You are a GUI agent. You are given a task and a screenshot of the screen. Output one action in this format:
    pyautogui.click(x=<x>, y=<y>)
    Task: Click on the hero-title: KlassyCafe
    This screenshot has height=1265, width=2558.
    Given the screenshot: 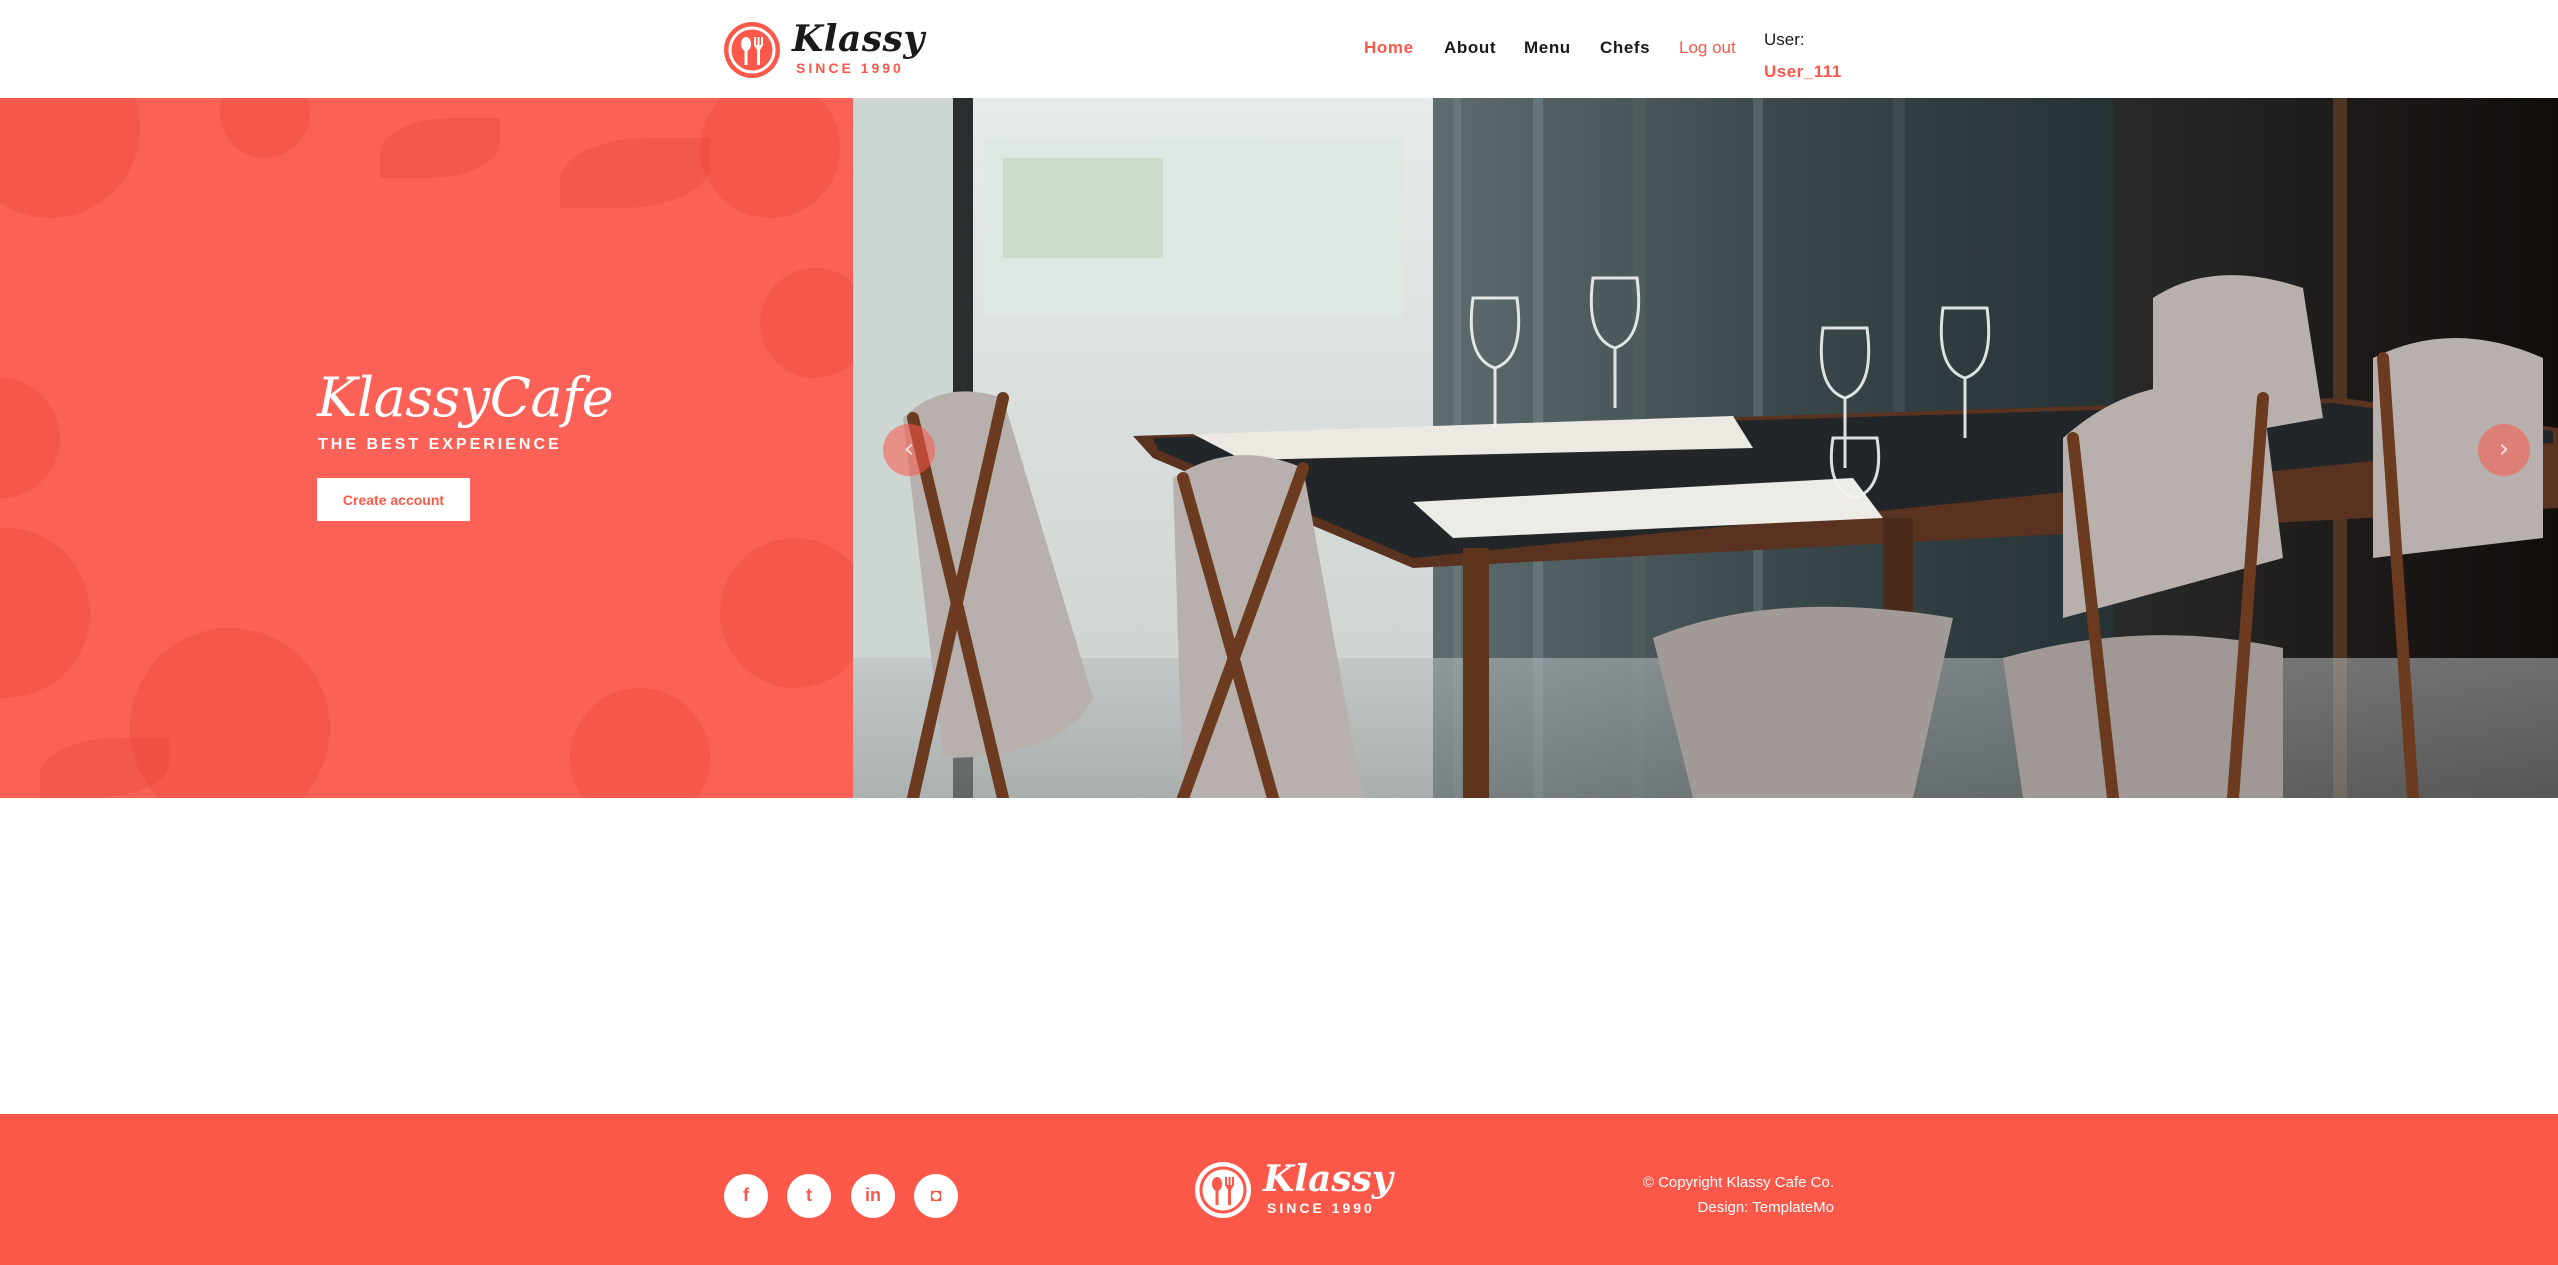 What is the action you would take?
    pyautogui.click(x=465, y=397)
    